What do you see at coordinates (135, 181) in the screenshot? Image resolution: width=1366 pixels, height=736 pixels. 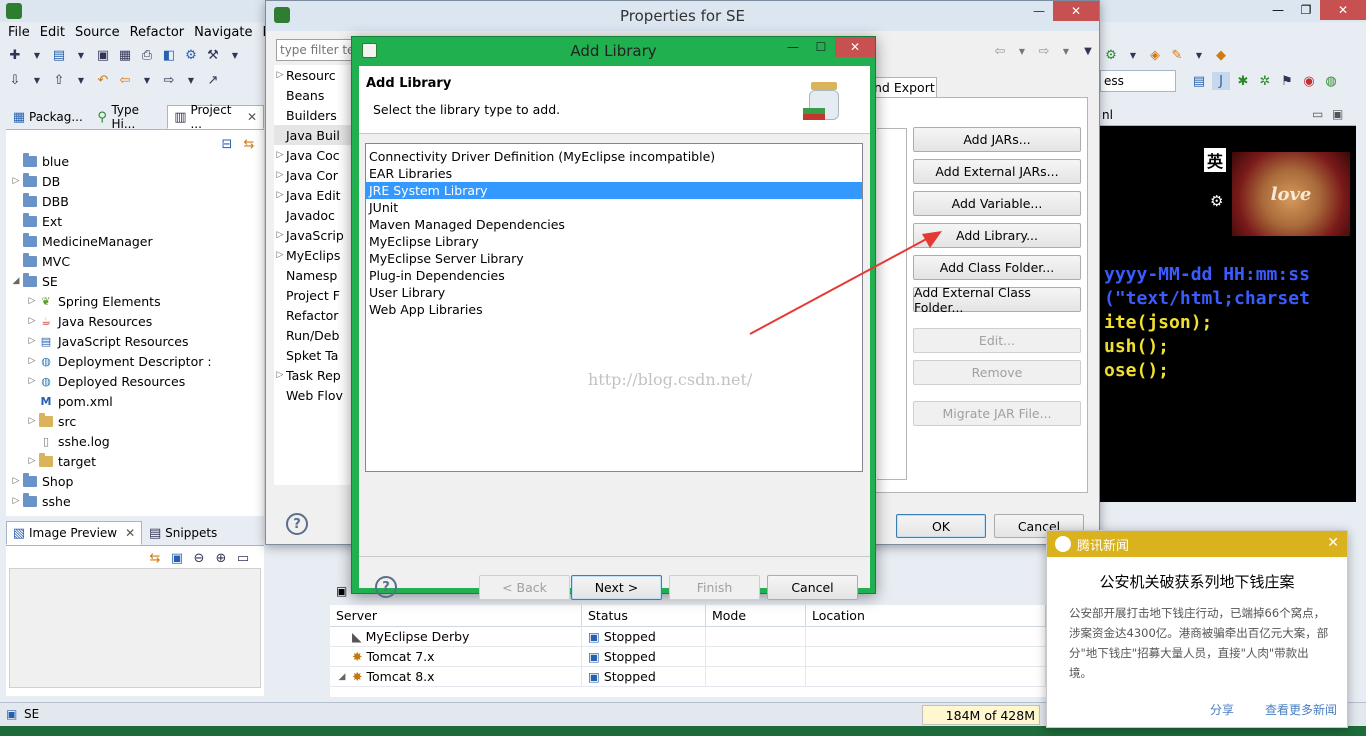 I see `tree-item: ▷ DB` at bounding box center [135, 181].